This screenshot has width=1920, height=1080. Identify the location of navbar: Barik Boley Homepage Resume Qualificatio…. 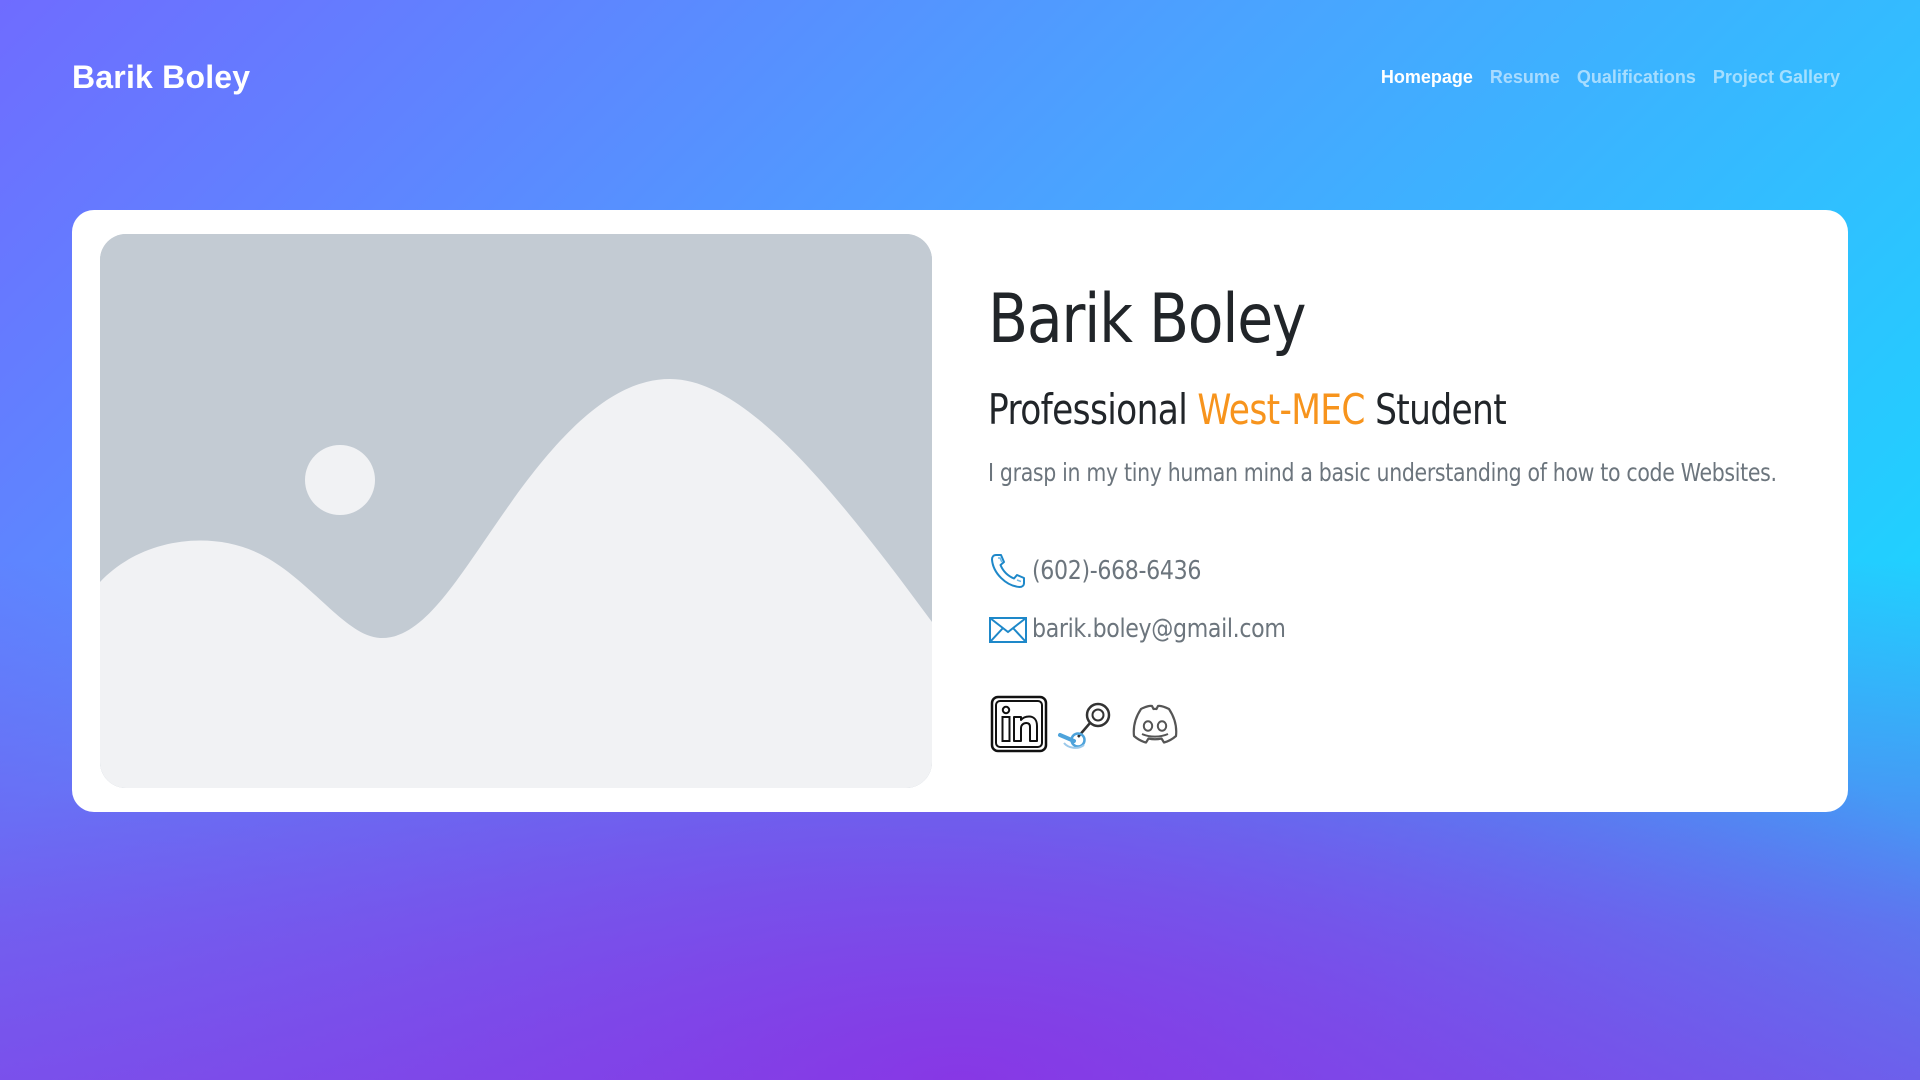
(960, 77).